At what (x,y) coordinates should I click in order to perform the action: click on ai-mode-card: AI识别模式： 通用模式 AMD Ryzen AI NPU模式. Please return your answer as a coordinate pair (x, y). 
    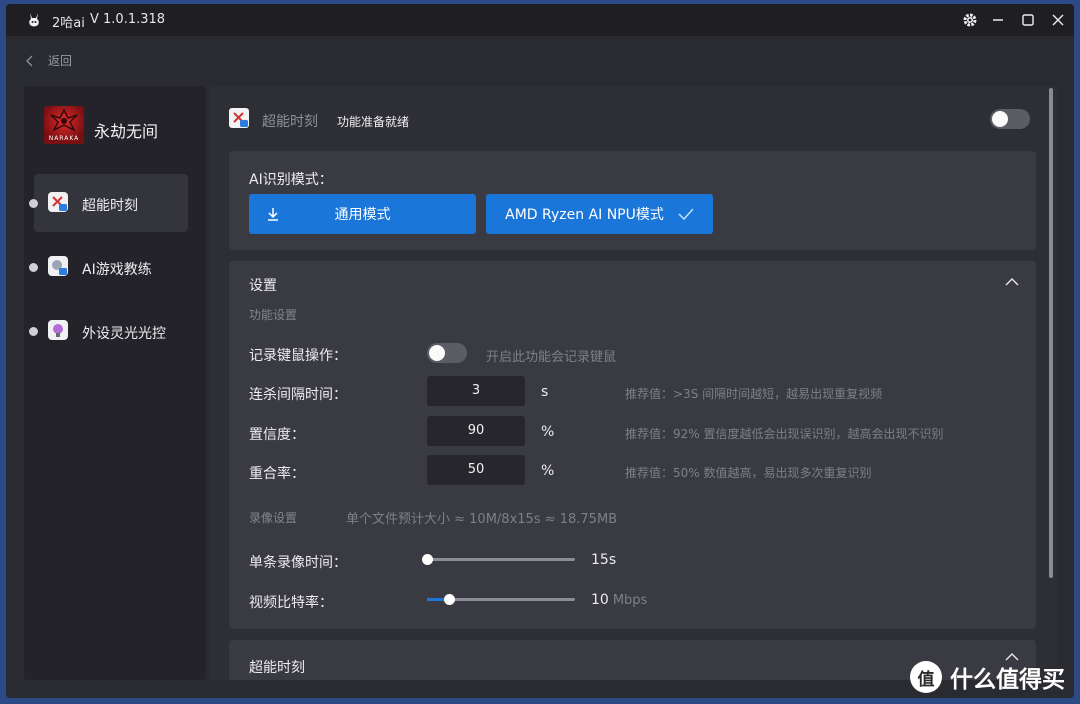
    Looking at the image, I should click on (632, 200).